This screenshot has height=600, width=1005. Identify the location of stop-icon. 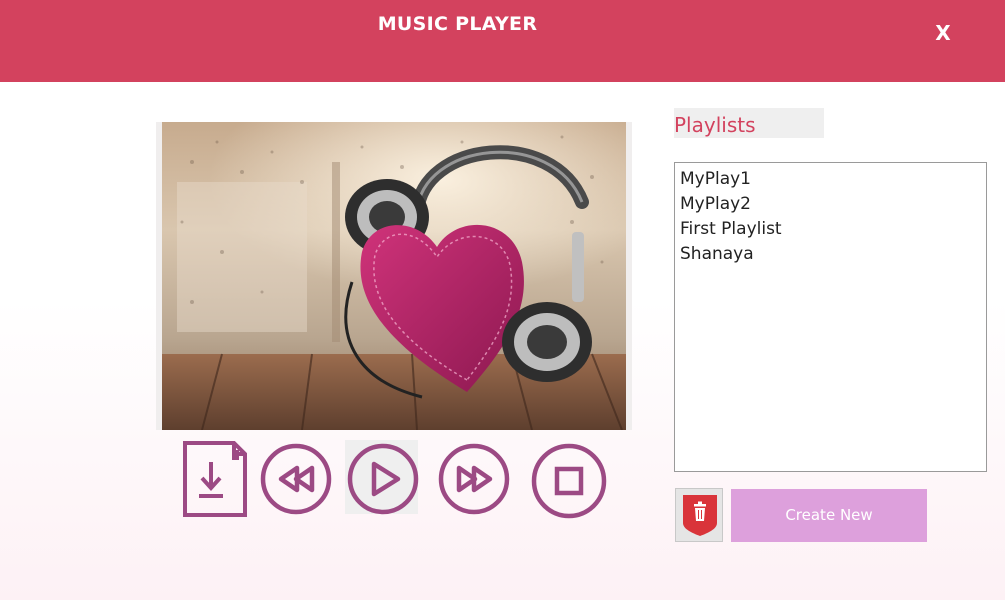
(569, 481).